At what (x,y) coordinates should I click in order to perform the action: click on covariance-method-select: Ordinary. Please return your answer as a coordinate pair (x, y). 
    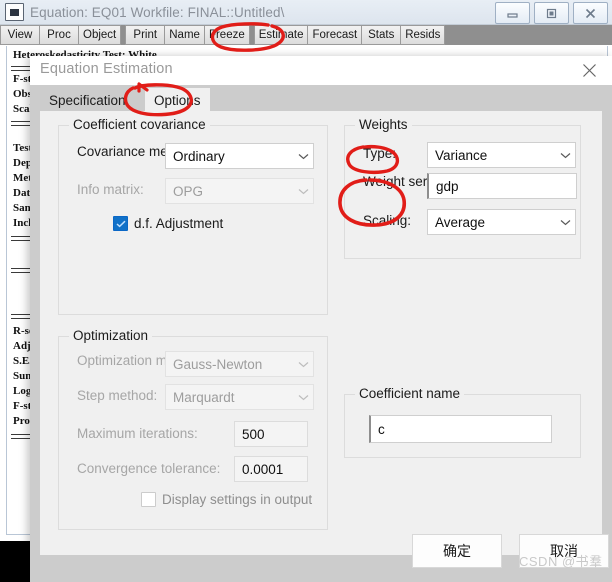
    Looking at the image, I should click on (239, 156).